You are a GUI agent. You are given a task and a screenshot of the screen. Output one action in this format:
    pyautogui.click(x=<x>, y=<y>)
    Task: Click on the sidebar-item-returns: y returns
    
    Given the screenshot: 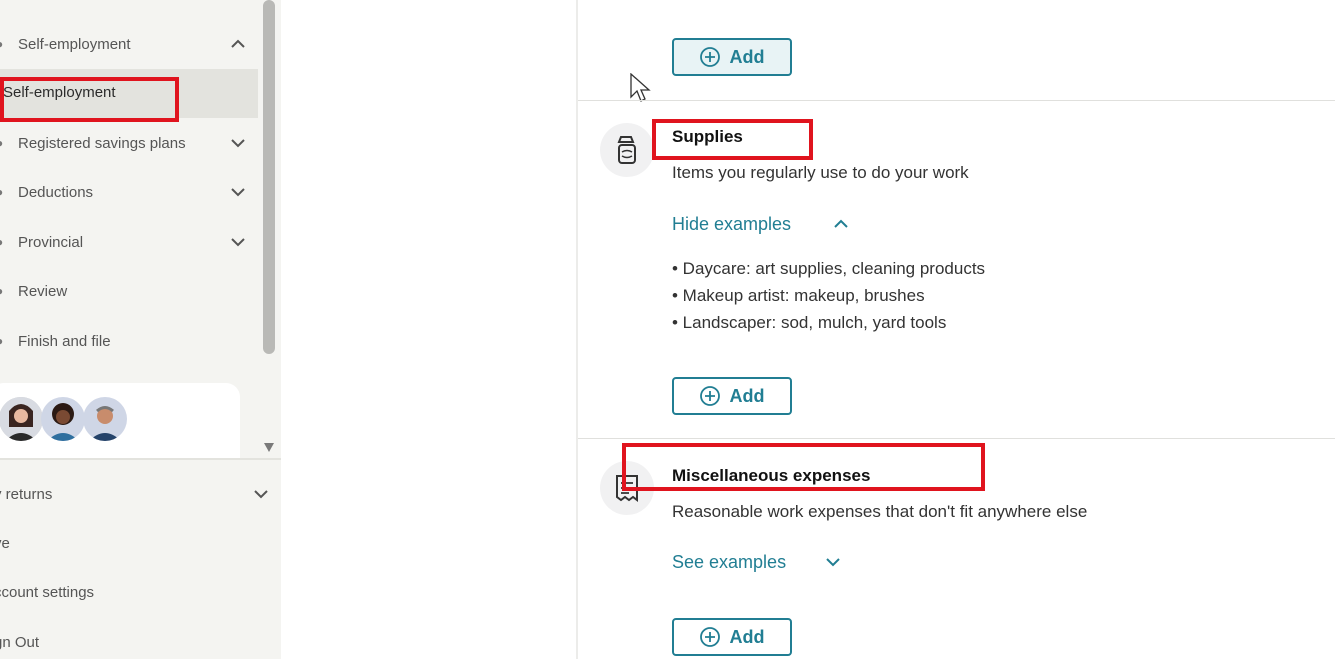 What is the action you would take?
    pyautogui.click(x=140, y=494)
    